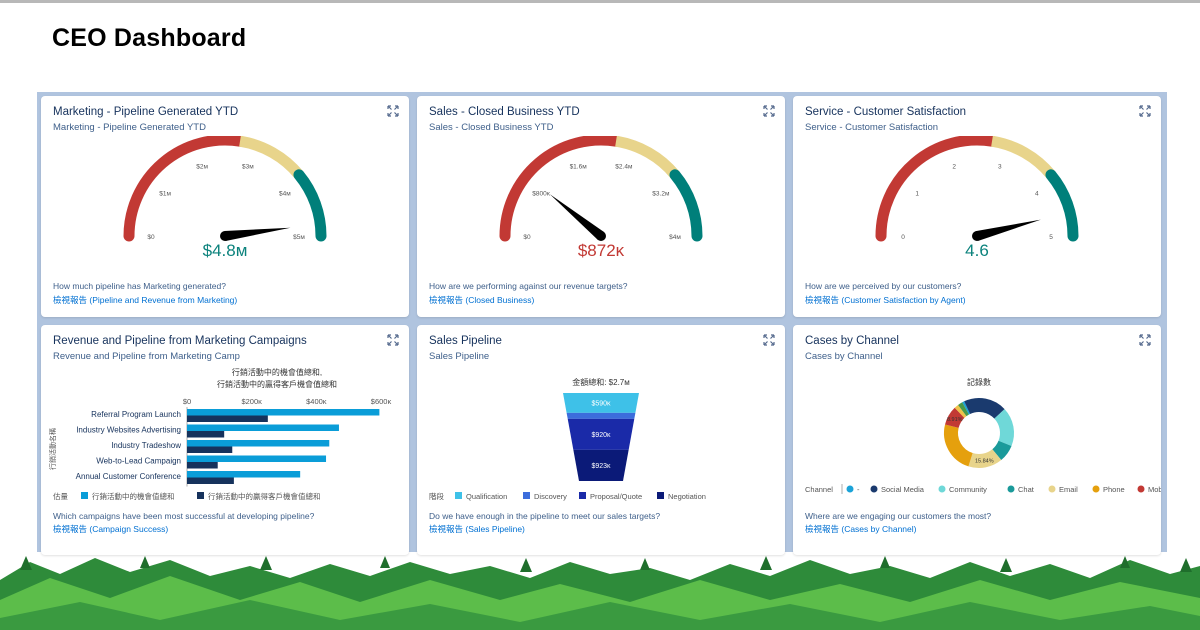  What do you see at coordinates (1051, 237) in the screenshot?
I see `gauge-tick-label: 5` at bounding box center [1051, 237].